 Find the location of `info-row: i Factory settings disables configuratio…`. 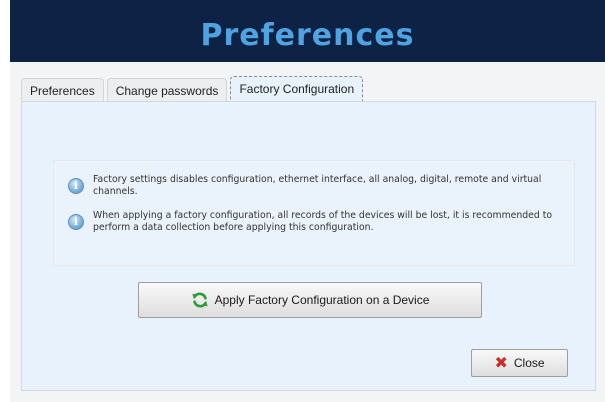

info-row: i Factory settings disables configuratio… is located at coordinates (310, 186).